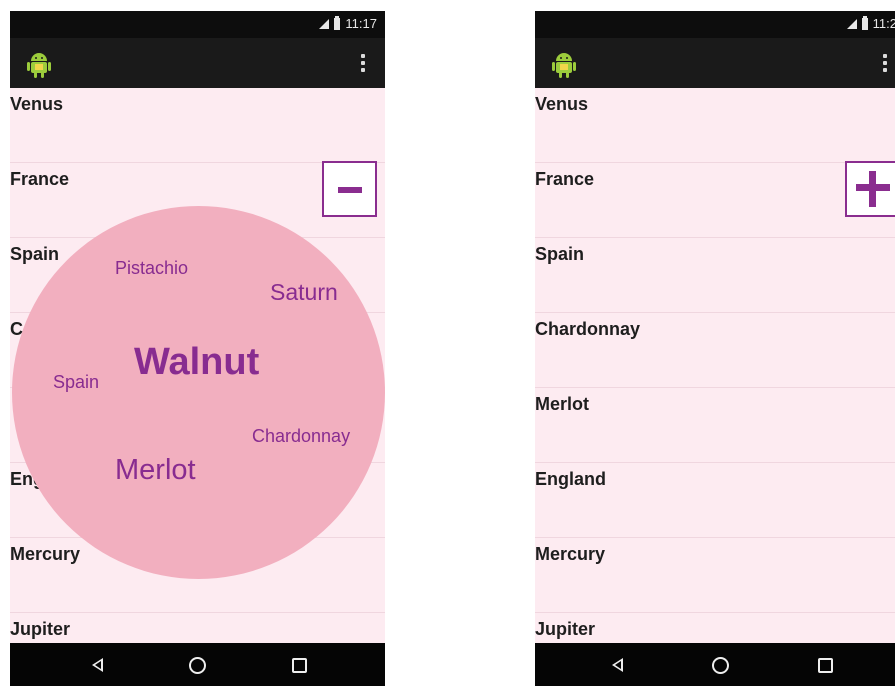 The width and height of the screenshot is (895, 686). What do you see at coordinates (883, 23) in the screenshot?
I see `status-time: 11:2` at bounding box center [883, 23].